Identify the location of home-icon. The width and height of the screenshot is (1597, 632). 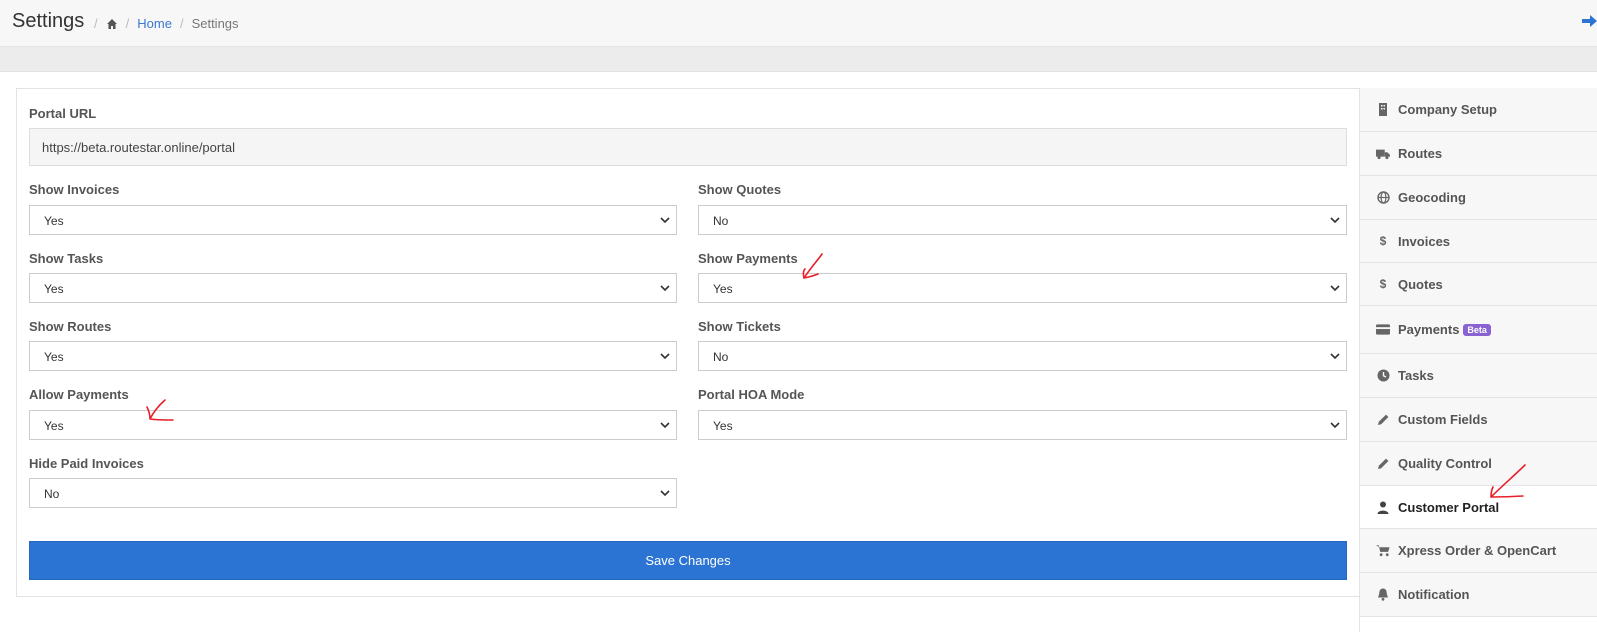
(112, 24).